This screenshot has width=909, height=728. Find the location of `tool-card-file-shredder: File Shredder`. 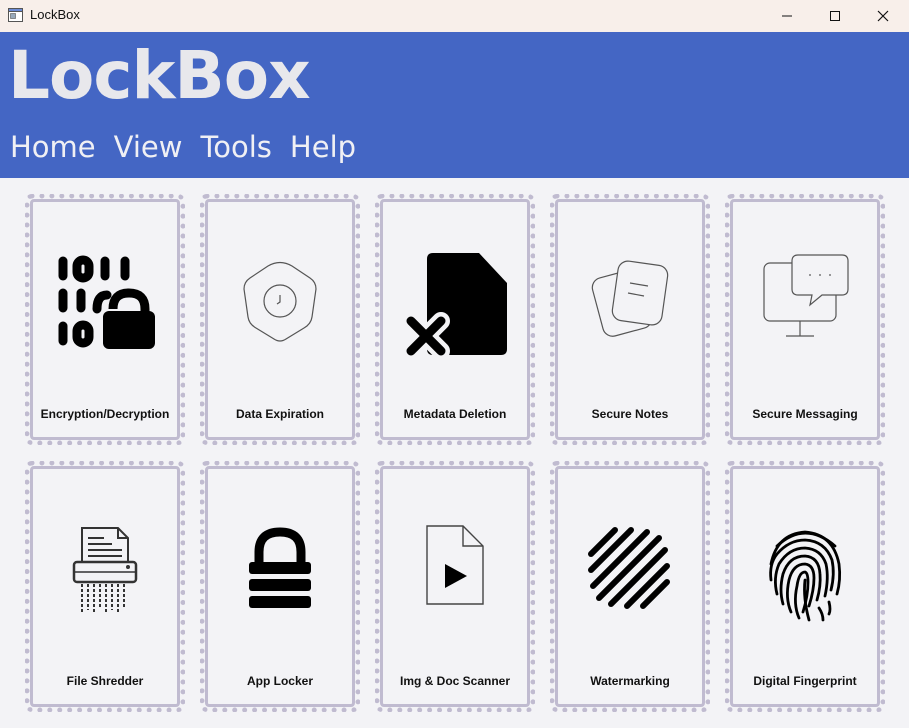

tool-card-file-shredder: File Shredder is located at coordinates (105, 586).